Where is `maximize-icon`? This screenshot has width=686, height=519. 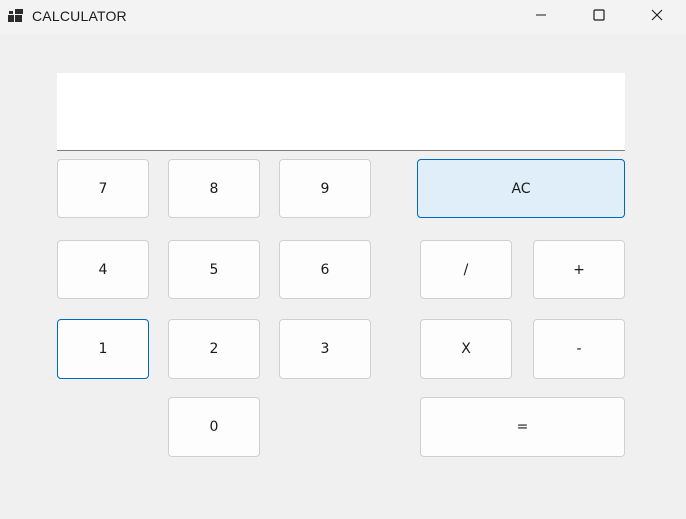 maximize-icon is located at coordinates (599, 17).